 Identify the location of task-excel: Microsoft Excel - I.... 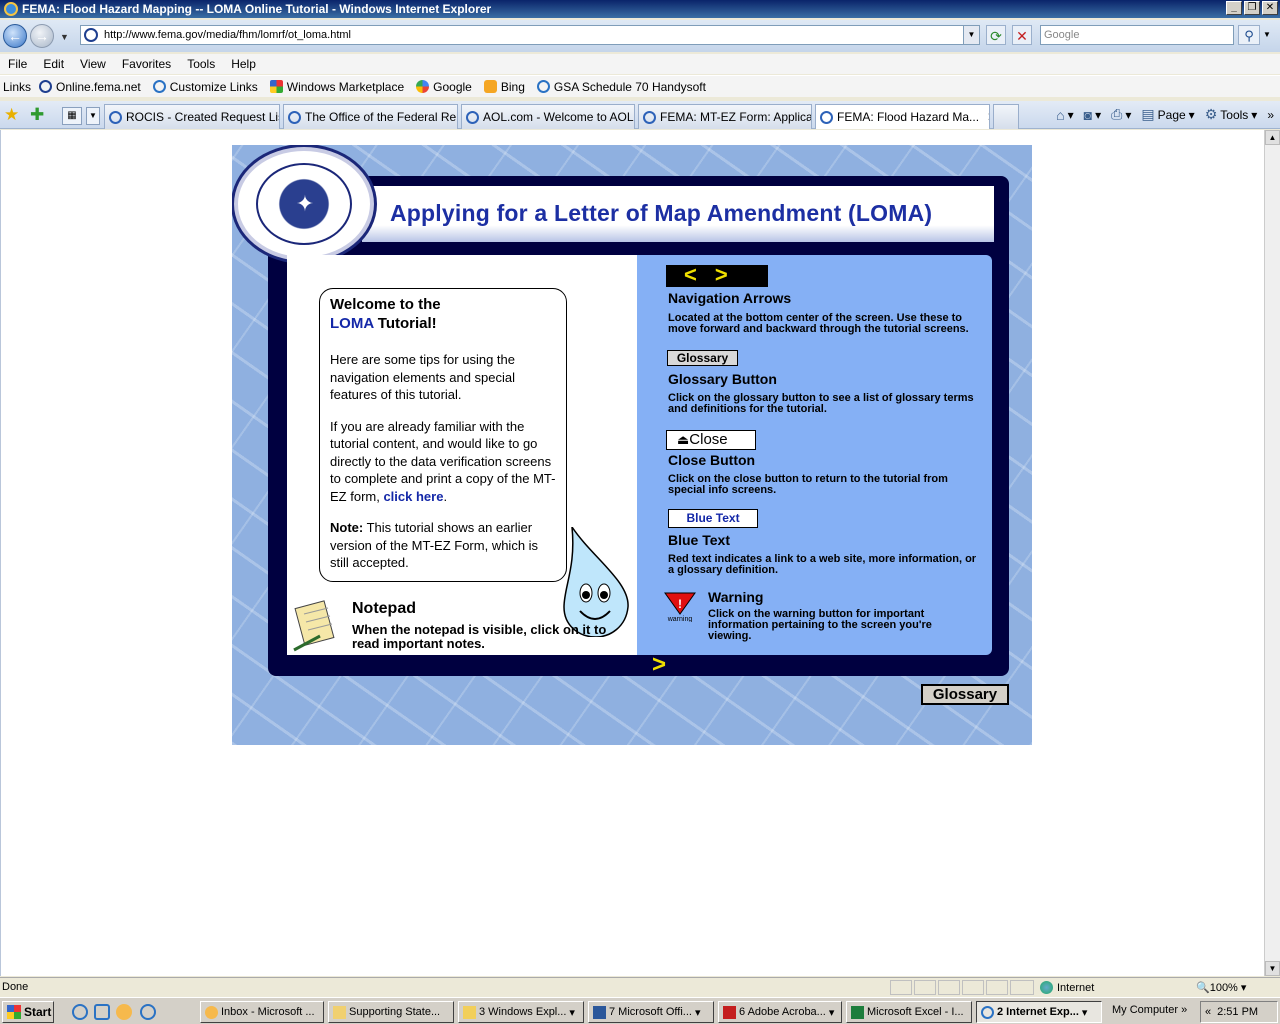
(909, 1012).